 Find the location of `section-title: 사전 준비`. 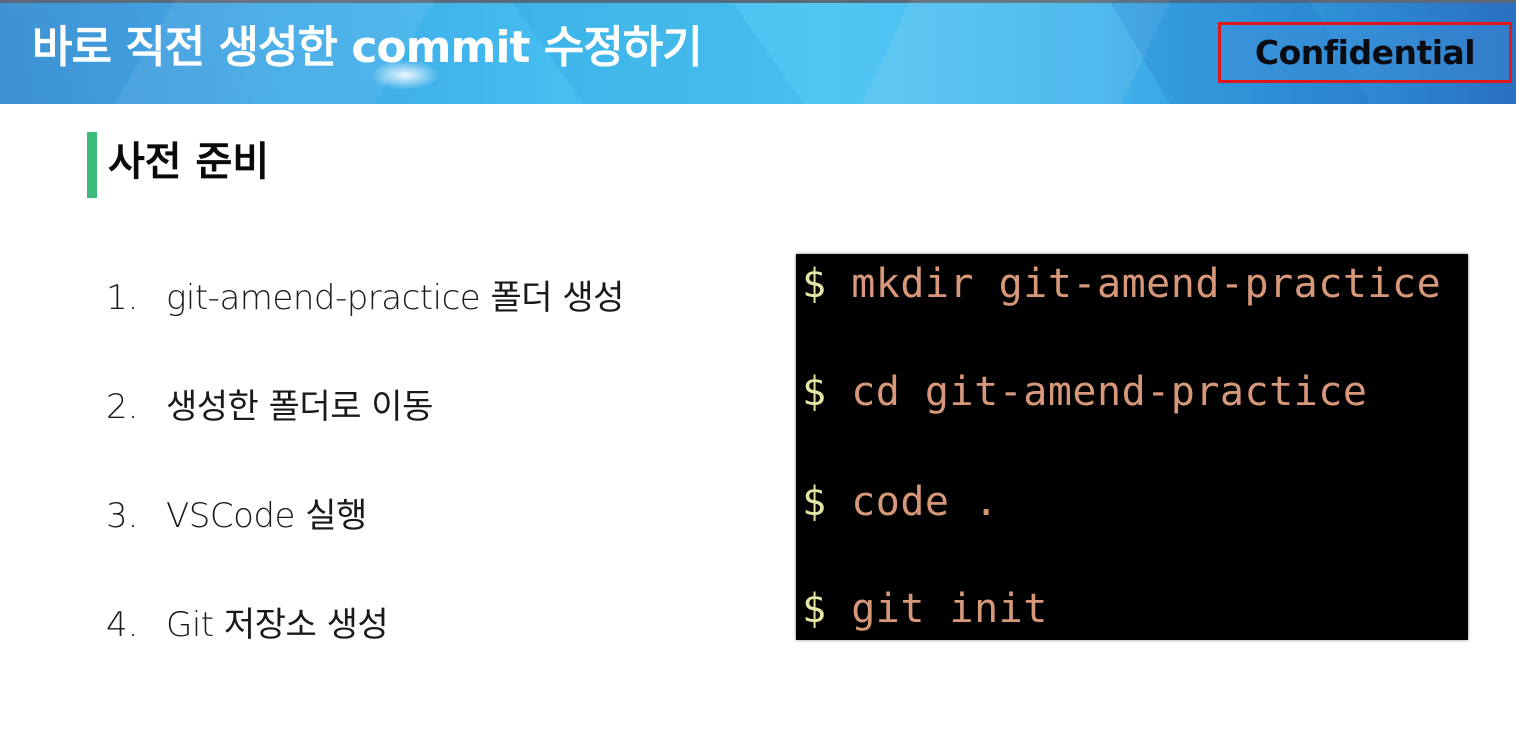

section-title: 사전 준비 is located at coordinates (189, 162).